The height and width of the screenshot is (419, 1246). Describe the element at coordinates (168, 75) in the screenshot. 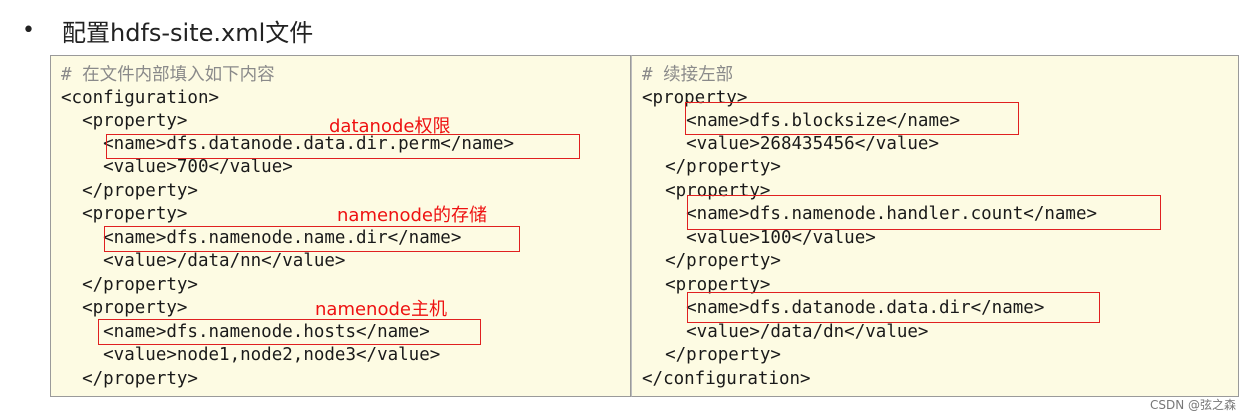

I see `code-comment: # 在文件内部填入如下内容` at that location.